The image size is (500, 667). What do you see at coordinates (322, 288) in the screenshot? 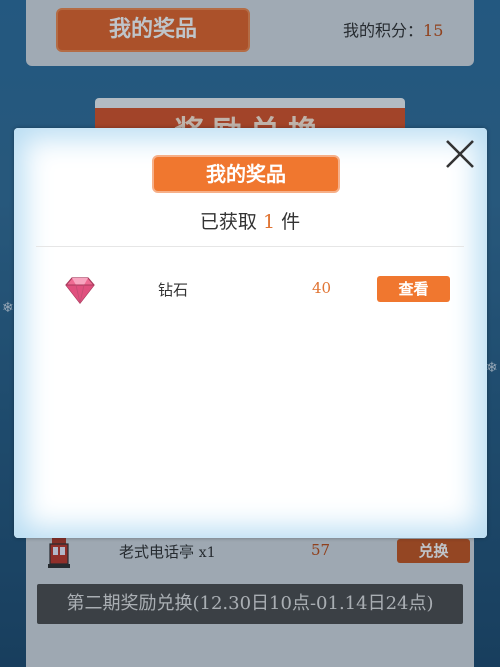
I see `prize-points: 40` at bounding box center [322, 288].